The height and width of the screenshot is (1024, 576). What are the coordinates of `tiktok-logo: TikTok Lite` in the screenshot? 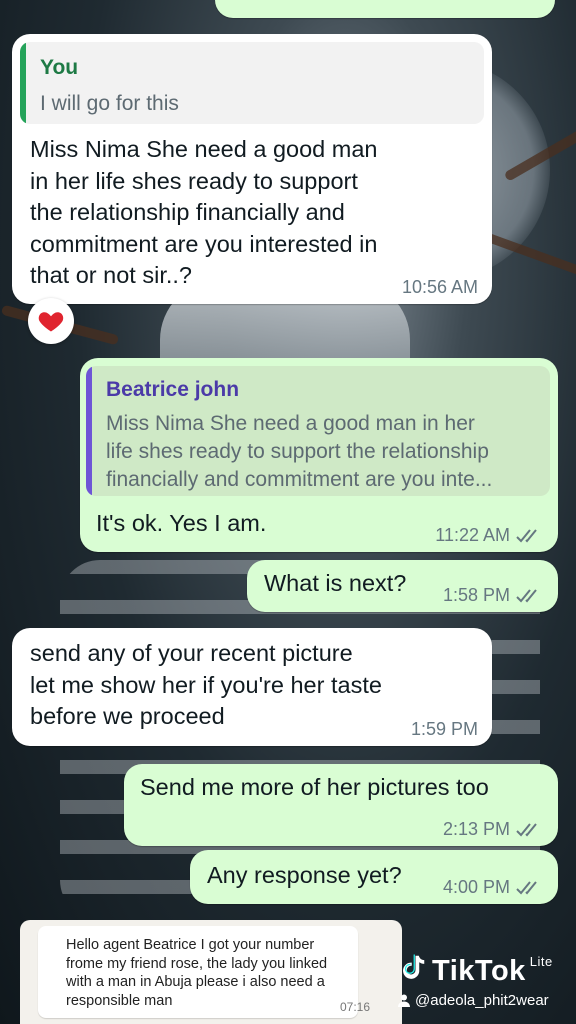 It's located at (475, 971).